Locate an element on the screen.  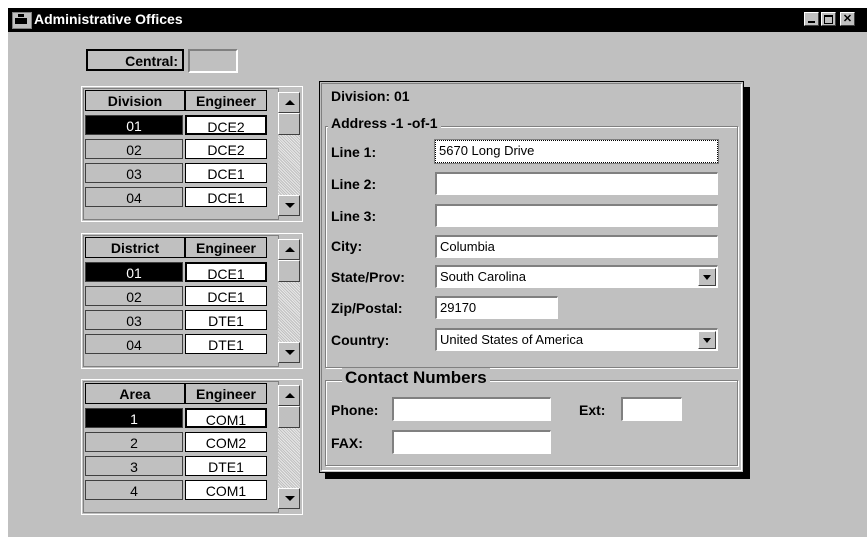
window-title: Administrative Offices is located at coordinates (108, 19).